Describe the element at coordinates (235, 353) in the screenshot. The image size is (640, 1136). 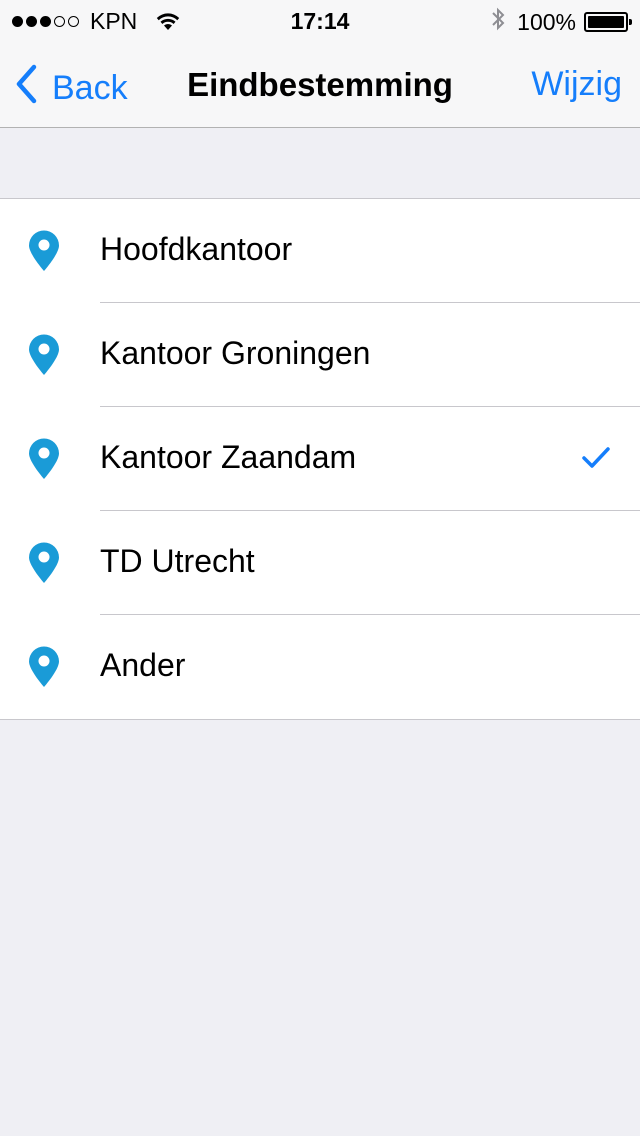
I see `destination-label: Kantoor Groningen` at that location.